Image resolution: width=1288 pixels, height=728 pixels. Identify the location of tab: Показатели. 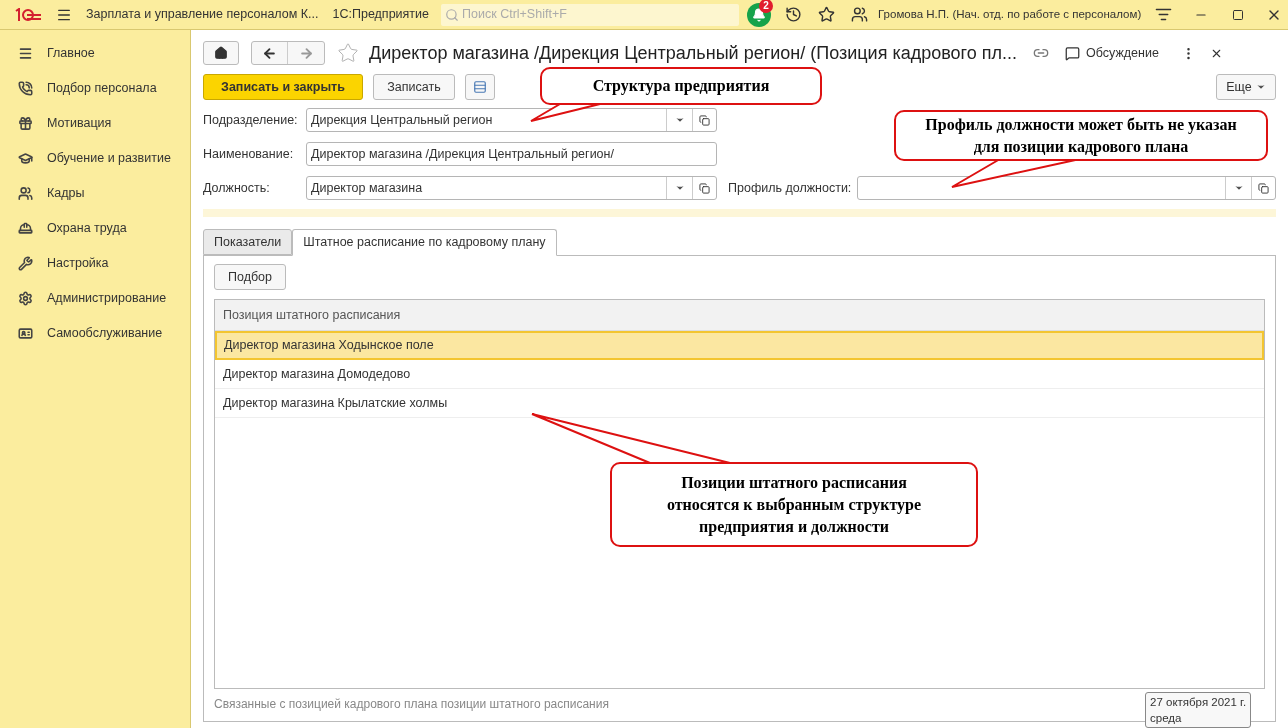
(248, 242).